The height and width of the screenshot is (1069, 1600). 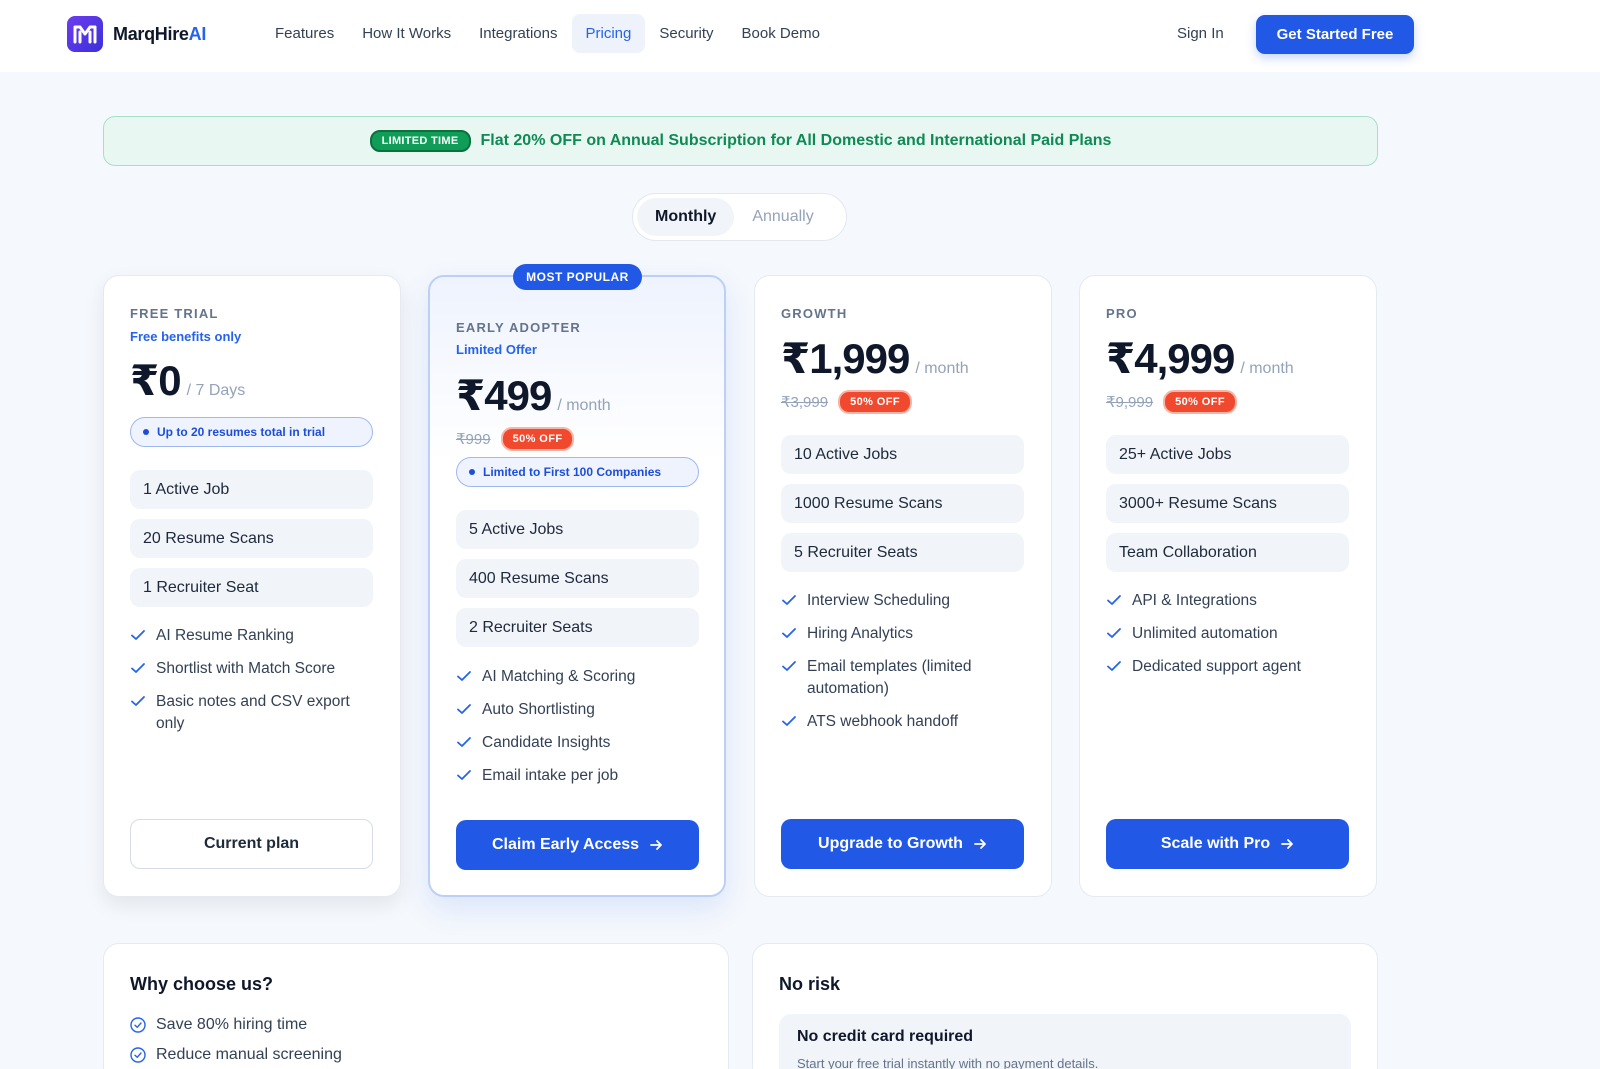 What do you see at coordinates (1335, 34) in the screenshot?
I see `get-started-button: Get Started Free` at bounding box center [1335, 34].